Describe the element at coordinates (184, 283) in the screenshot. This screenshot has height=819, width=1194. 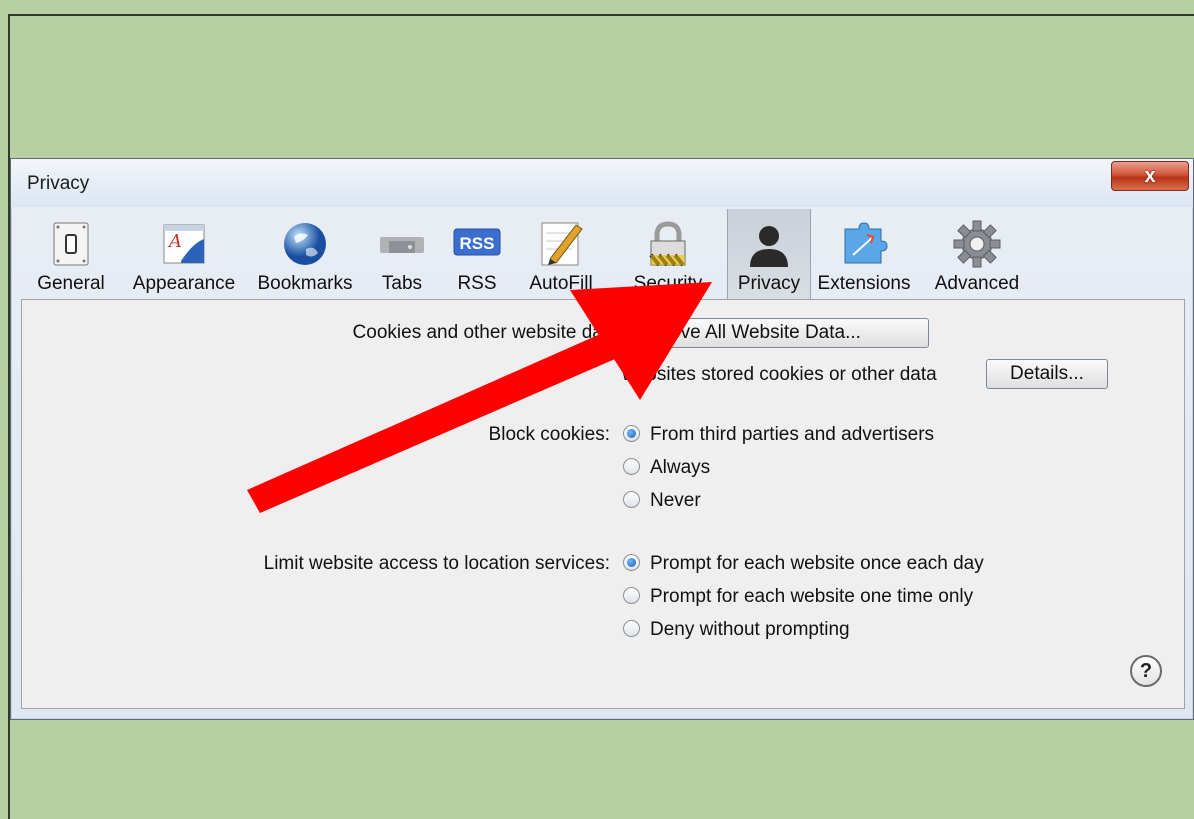
I see `tab-label: Appearance` at that location.